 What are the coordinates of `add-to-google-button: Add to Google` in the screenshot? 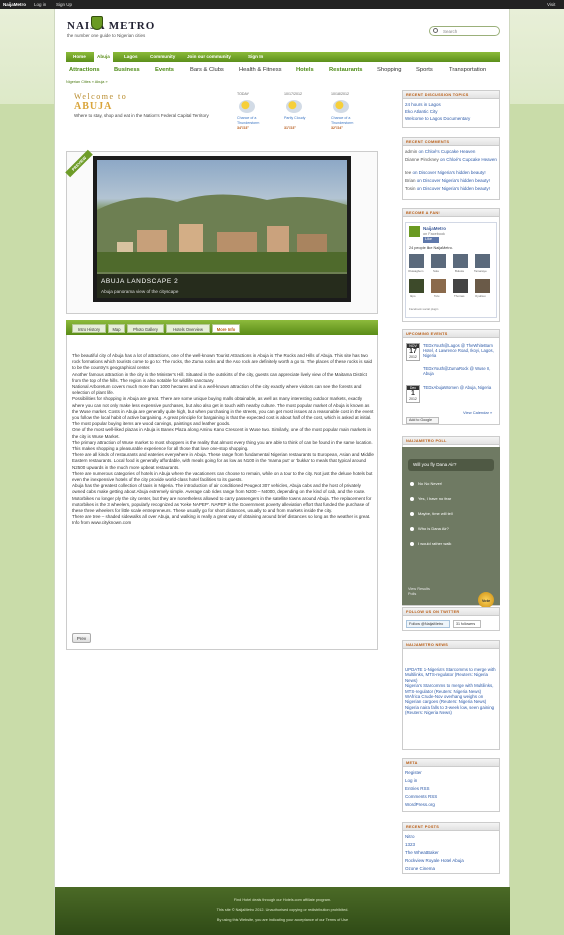 It's located at (422, 420).